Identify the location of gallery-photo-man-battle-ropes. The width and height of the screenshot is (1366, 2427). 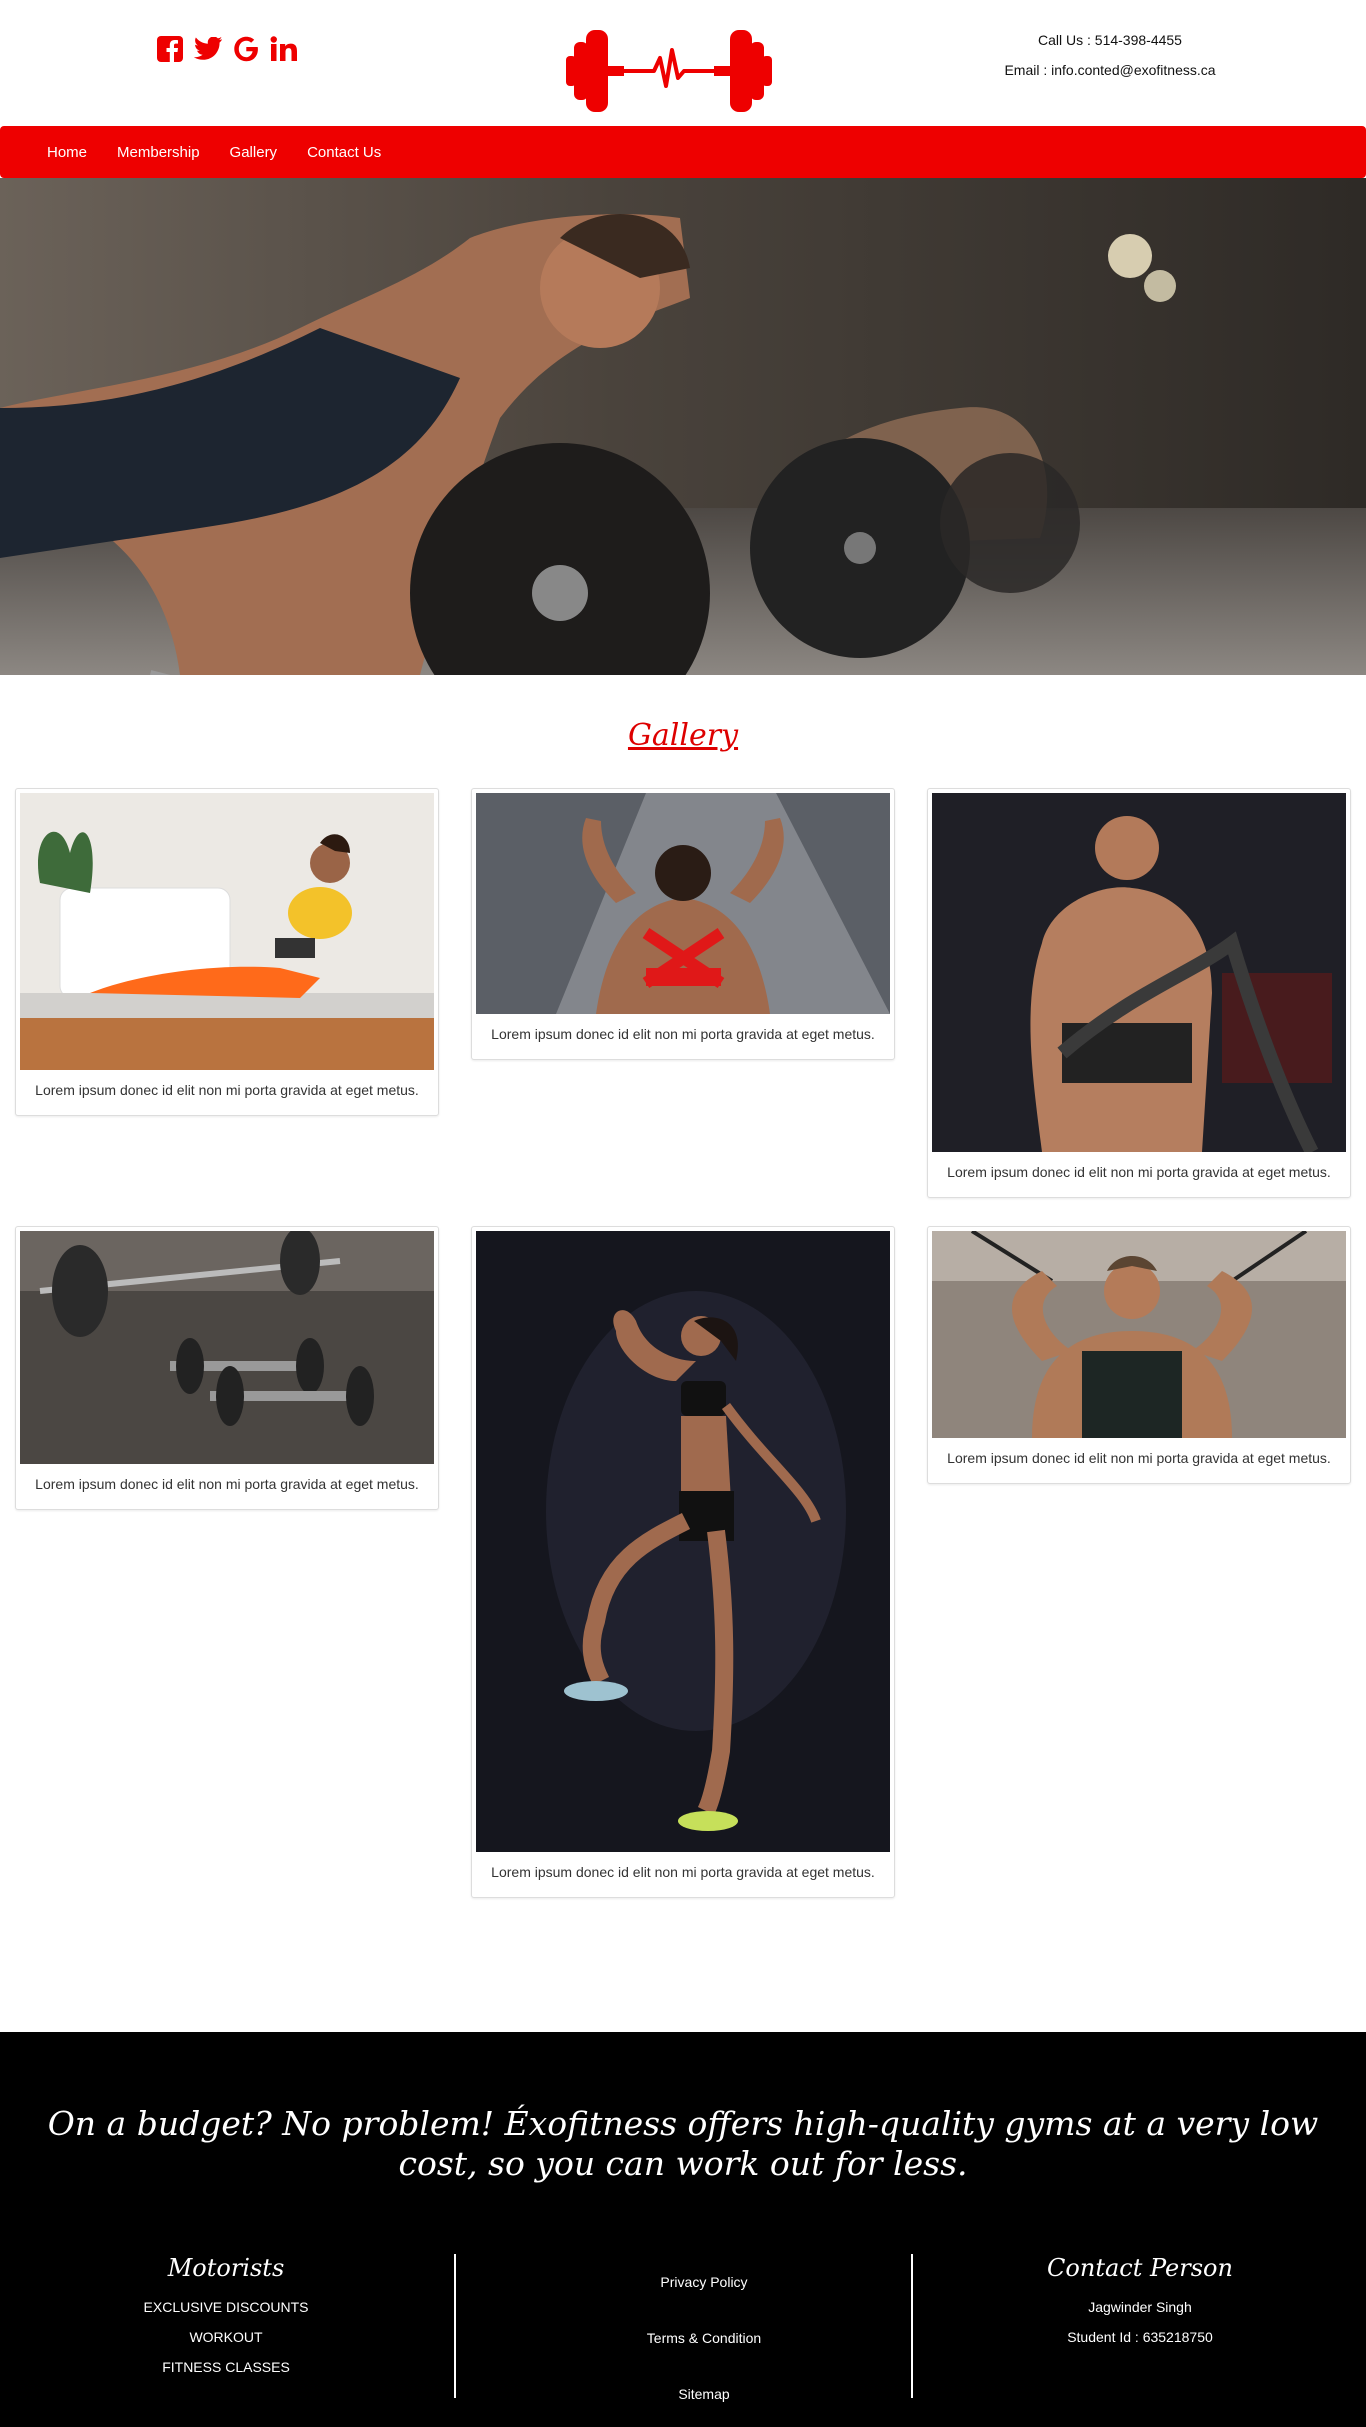
(1139, 972).